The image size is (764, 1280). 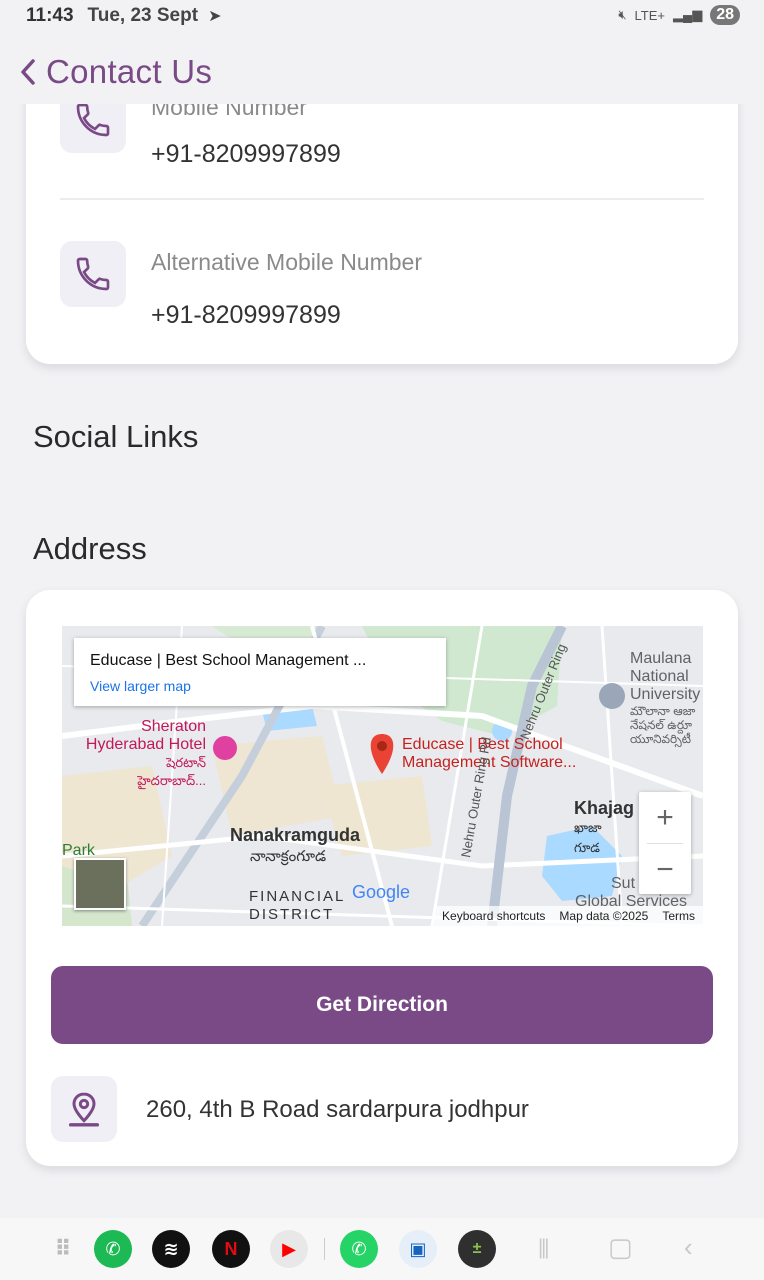 I want to click on map-place-line: Sheraton, so click(x=173, y=726).